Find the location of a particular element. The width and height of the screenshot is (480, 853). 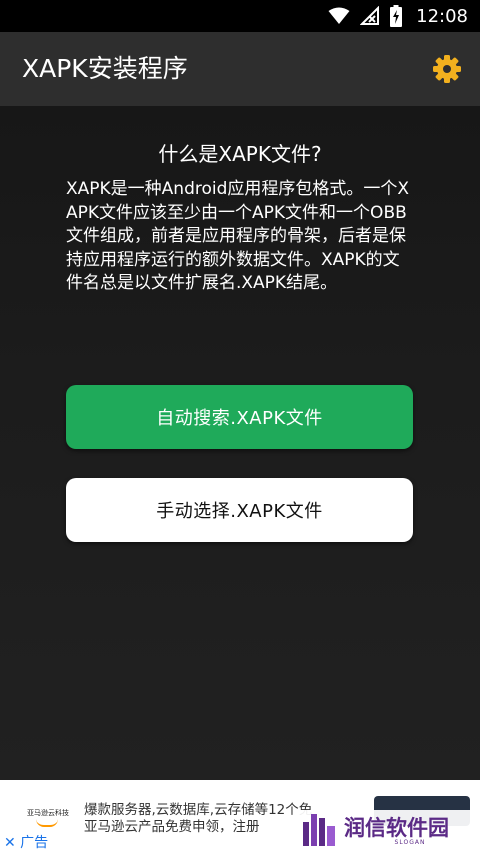

auto-search-button: 自动搜索.XAPK文件 is located at coordinates (239, 417).